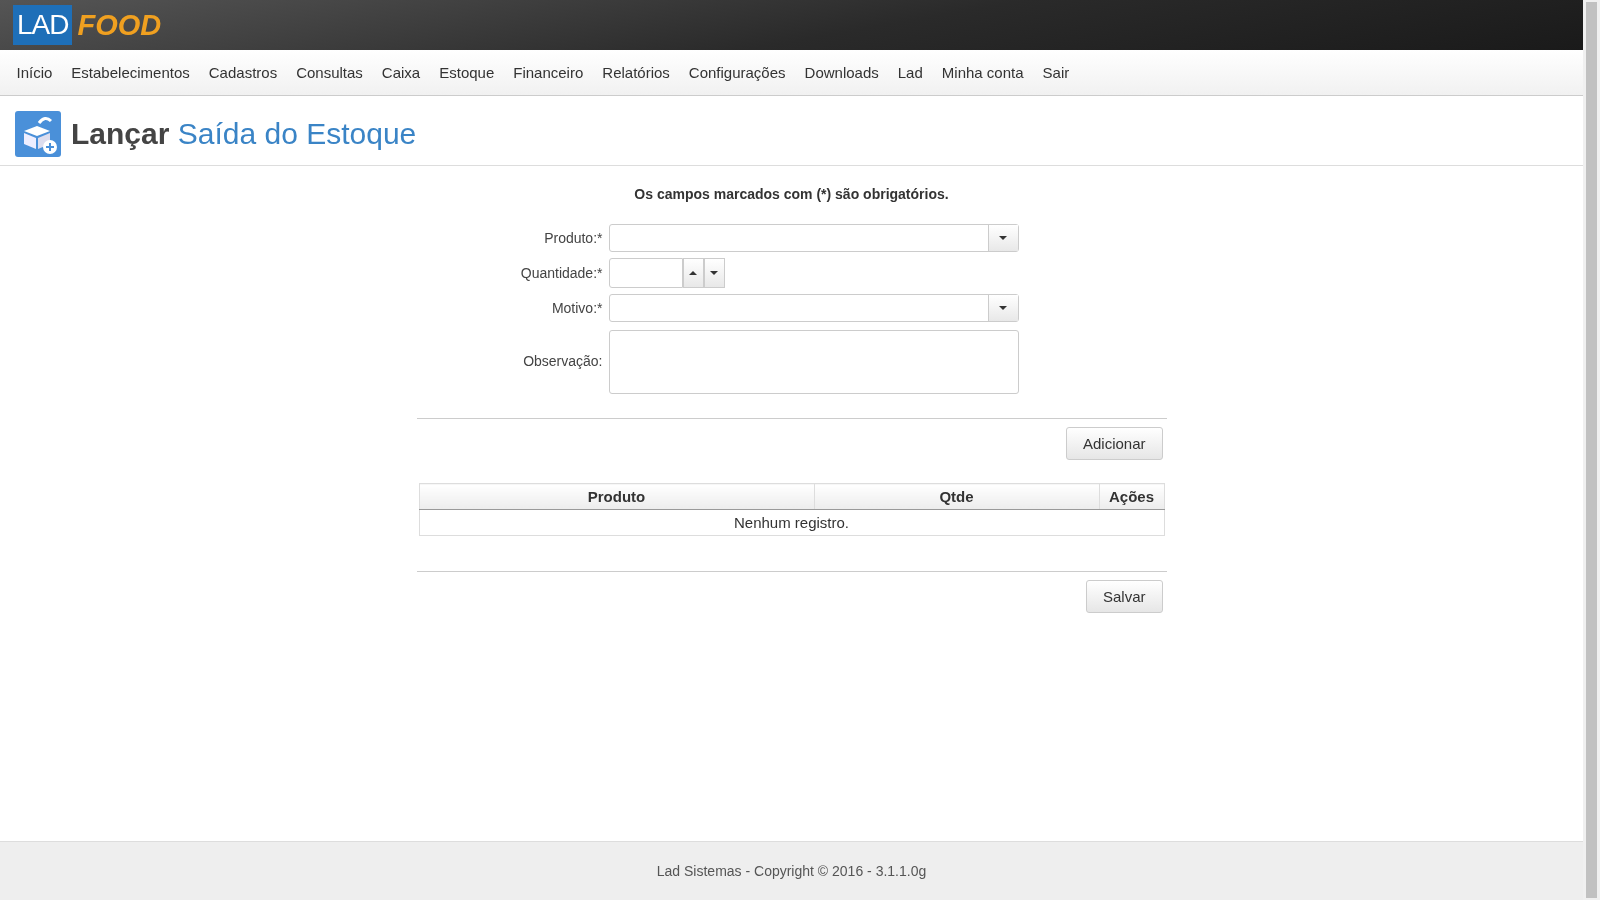  I want to click on menu-item: Cadastros, so click(243, 72).